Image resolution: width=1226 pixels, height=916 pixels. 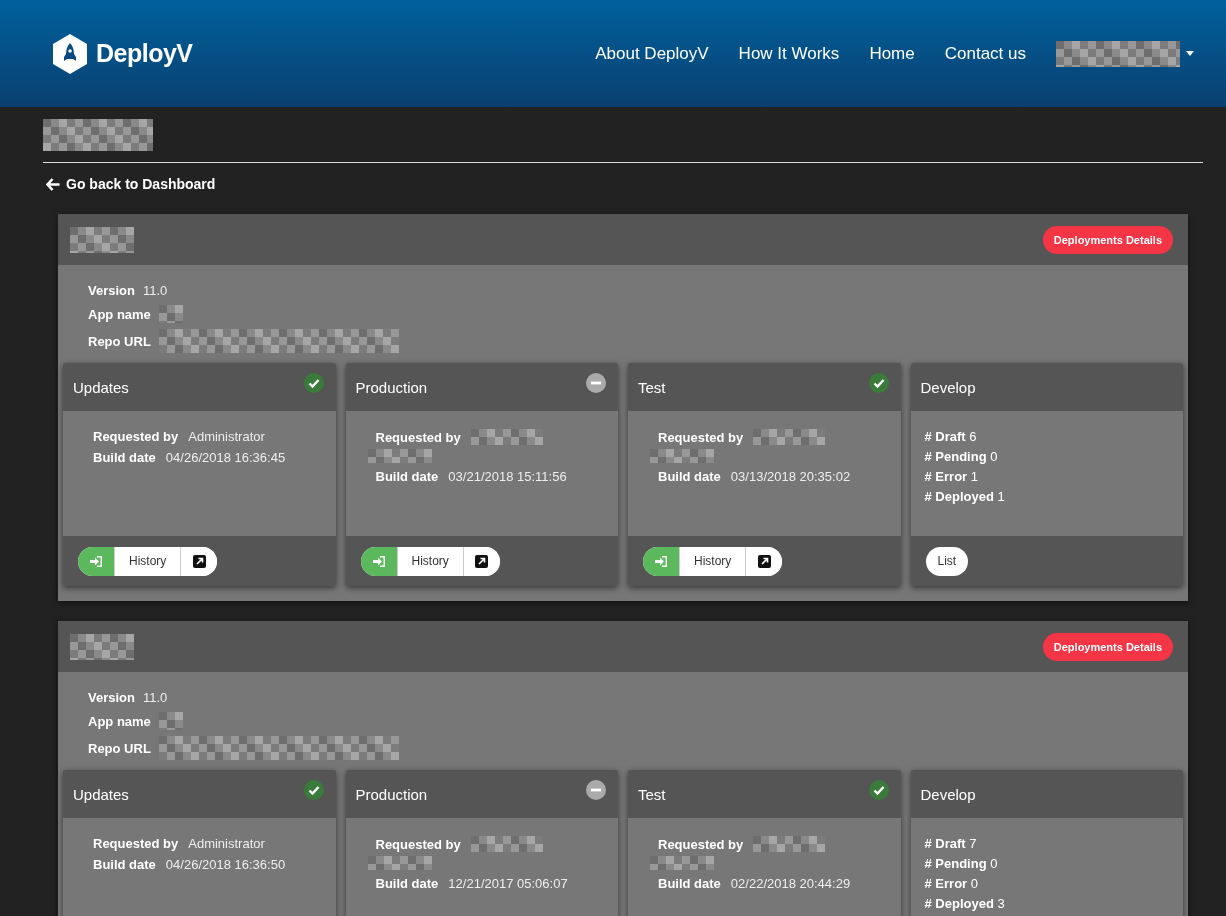 I want to click on stat-text: # Error 0, so click(x=951, y=883).